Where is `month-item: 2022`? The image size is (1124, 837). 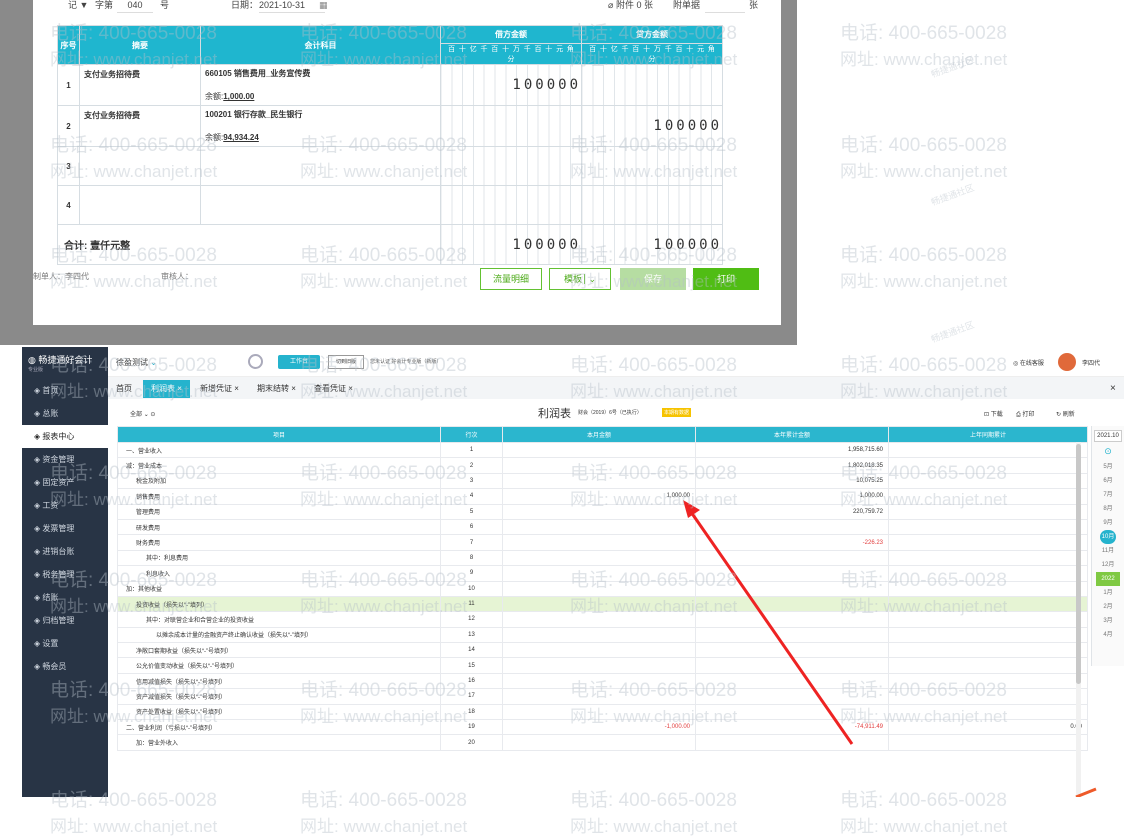 month-item: 2022 is located at coordinates (1108, 579).